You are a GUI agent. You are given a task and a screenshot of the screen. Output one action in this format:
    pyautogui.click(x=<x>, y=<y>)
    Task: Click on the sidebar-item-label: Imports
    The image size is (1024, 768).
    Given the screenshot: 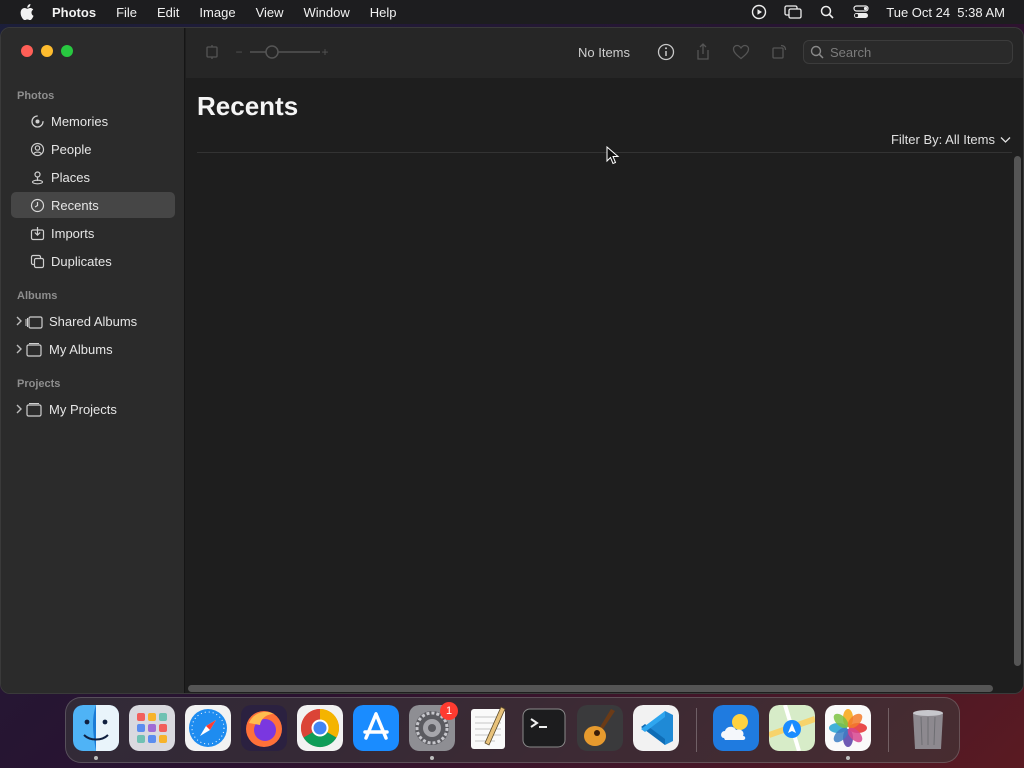 What is the action you would take?
    pyautogui.click(x=73, y=233)
    